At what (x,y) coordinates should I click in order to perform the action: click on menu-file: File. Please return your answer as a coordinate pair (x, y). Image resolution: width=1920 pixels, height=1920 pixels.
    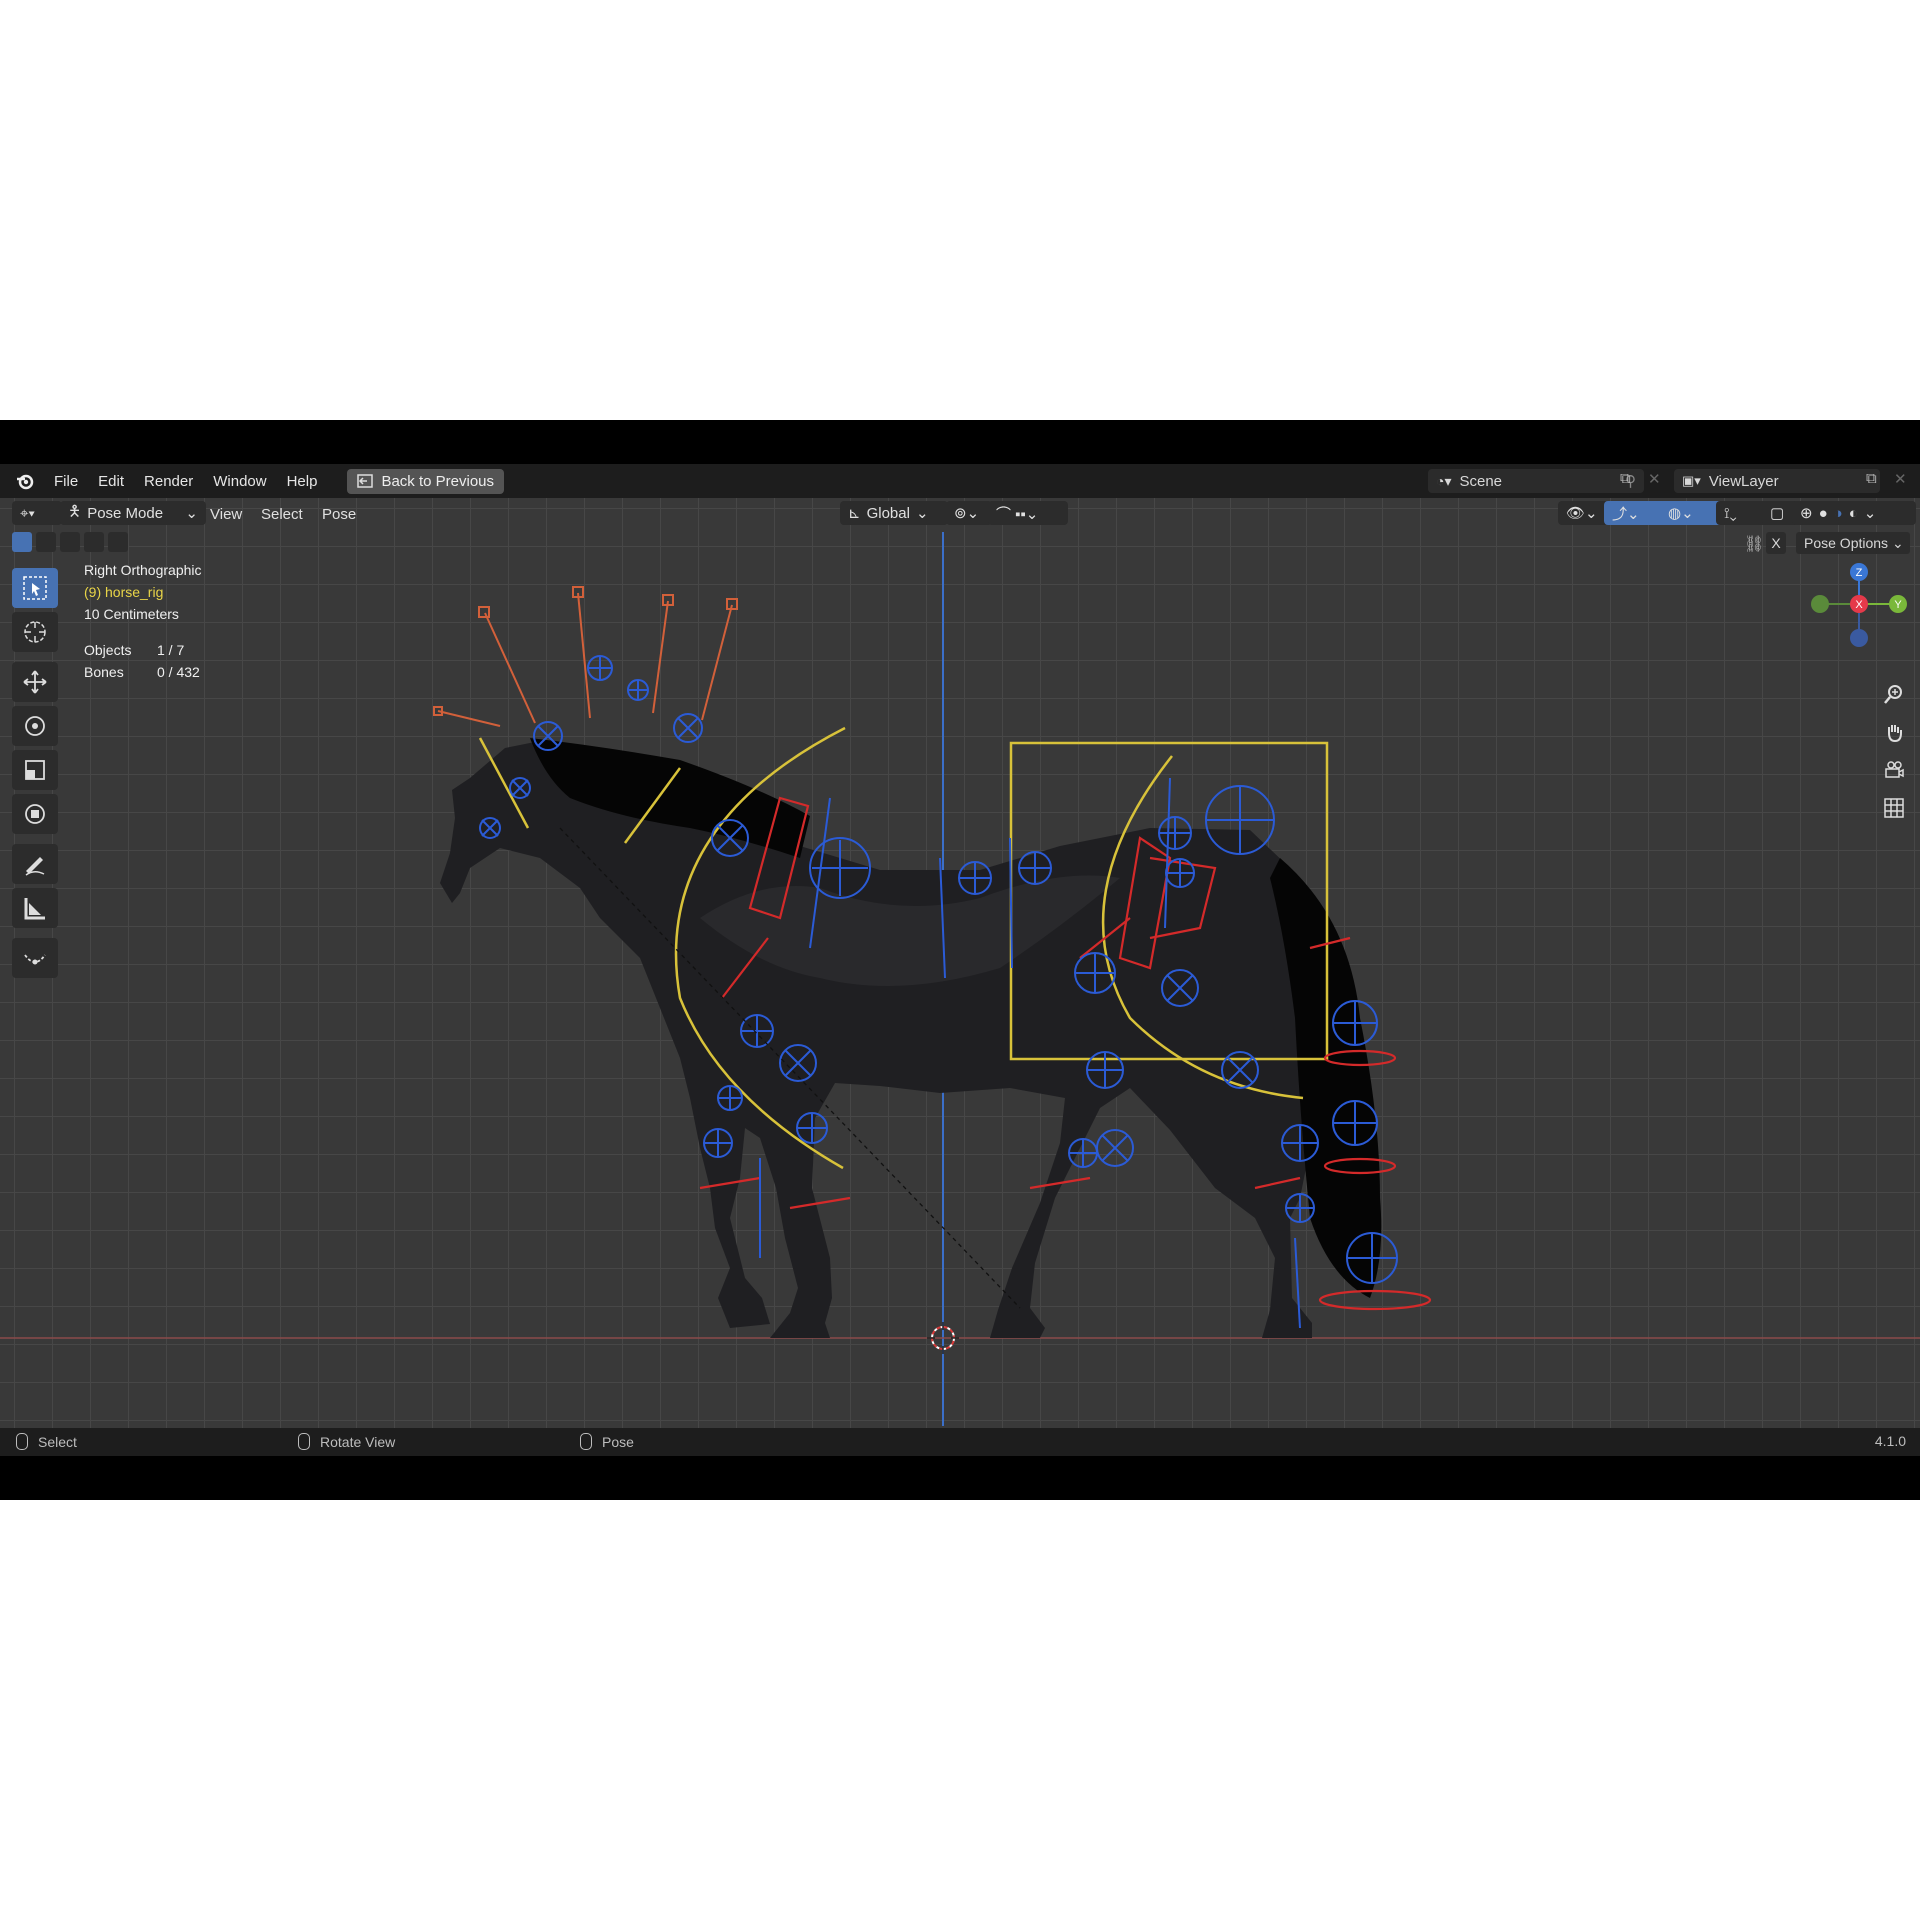
    Looking at the image, I should click on (66, 481).